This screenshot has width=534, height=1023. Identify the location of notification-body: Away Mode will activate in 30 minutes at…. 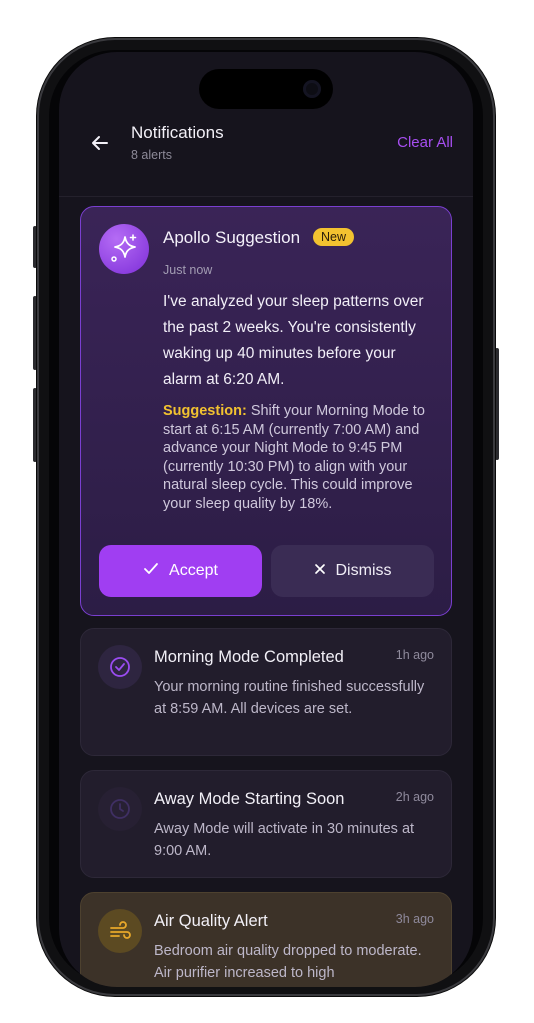
(284, 840).